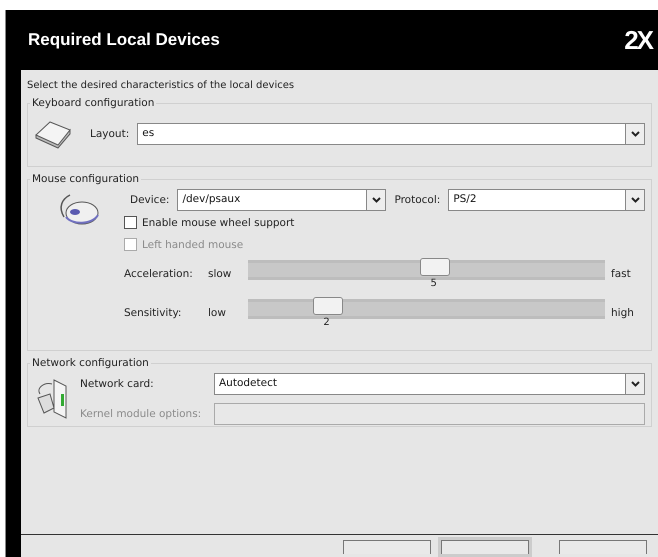 The image size is (658, 557). Describe the element at coordinates (217, 313) in the screenshot. I see `slider-min-label: low` at that location.